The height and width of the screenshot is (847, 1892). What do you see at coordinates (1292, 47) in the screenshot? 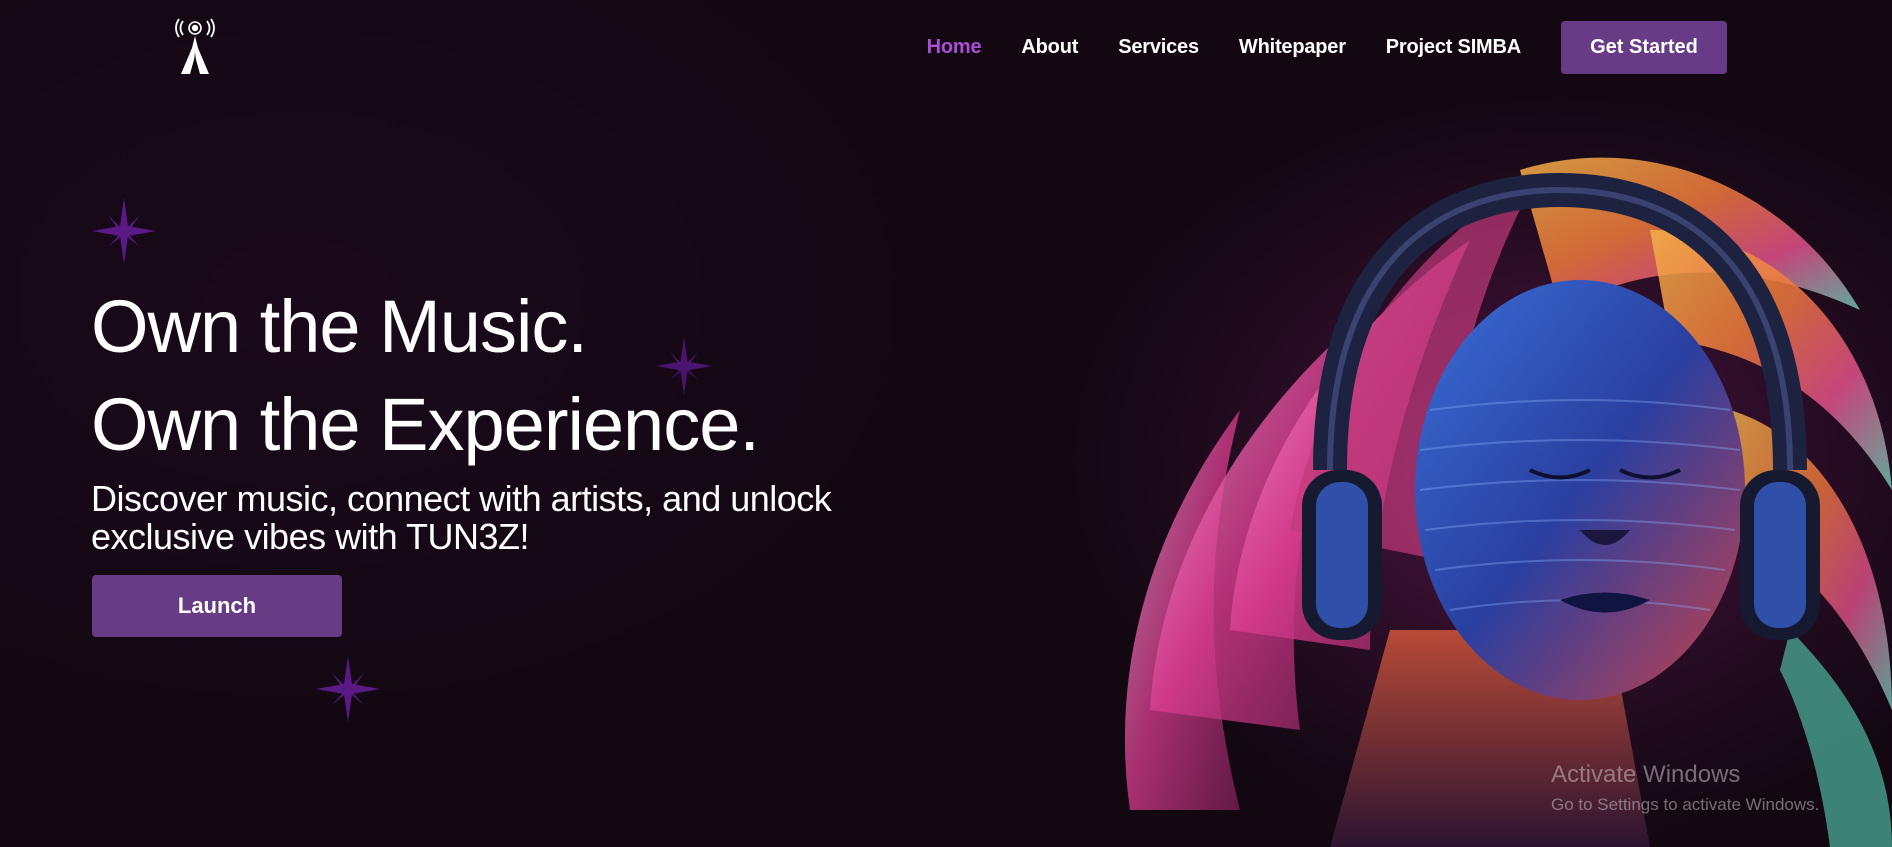
I see `nav-link-whitepaper: Whitepaper` at bounding box center [1292, 47].